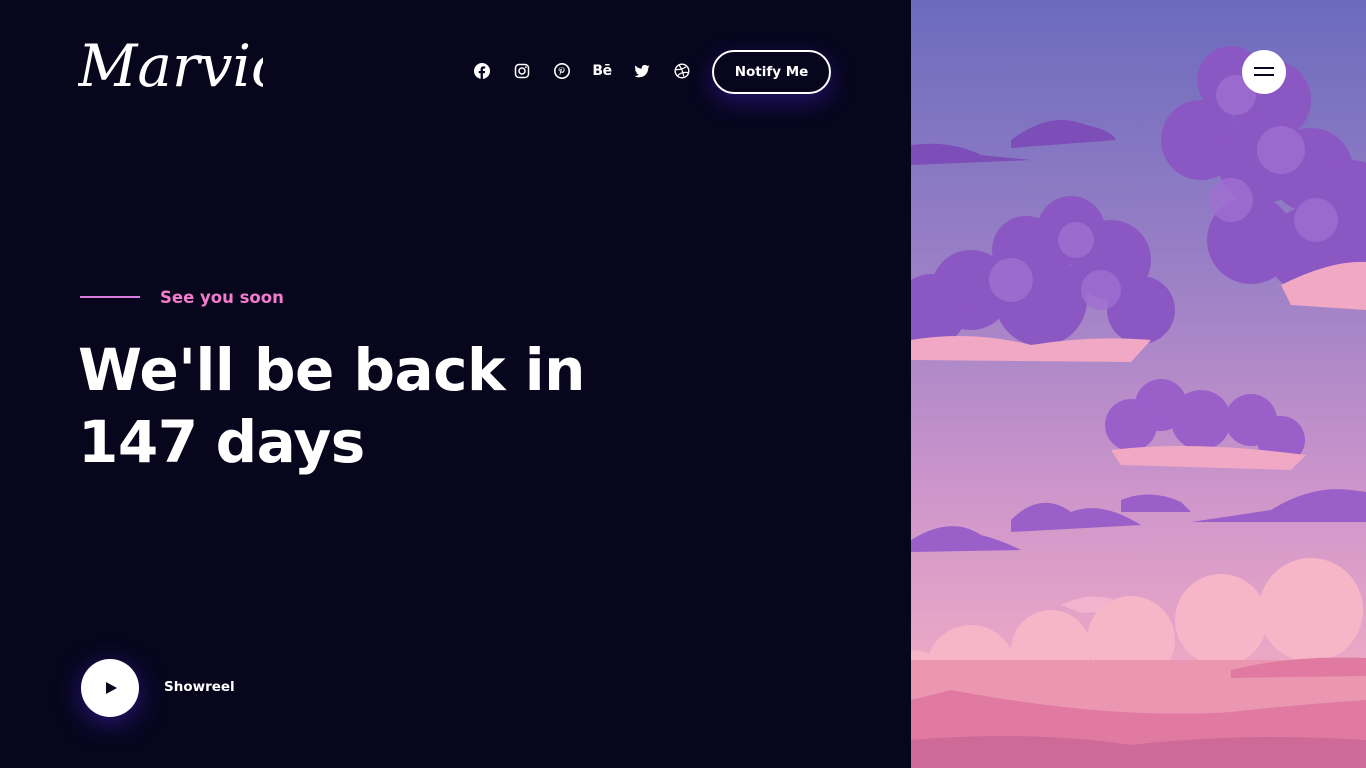 Image resolution: width=1366 pixels, height=768 pixels. I want to click on instagram-link, so click(522, 71).